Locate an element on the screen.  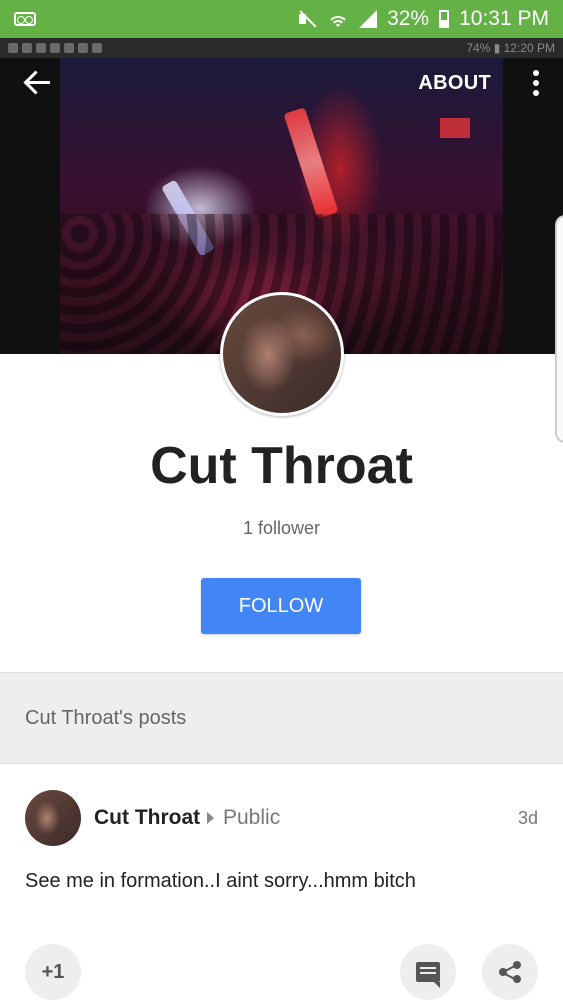
top-navigation: ABOUT is located at coordinates (281, 83).